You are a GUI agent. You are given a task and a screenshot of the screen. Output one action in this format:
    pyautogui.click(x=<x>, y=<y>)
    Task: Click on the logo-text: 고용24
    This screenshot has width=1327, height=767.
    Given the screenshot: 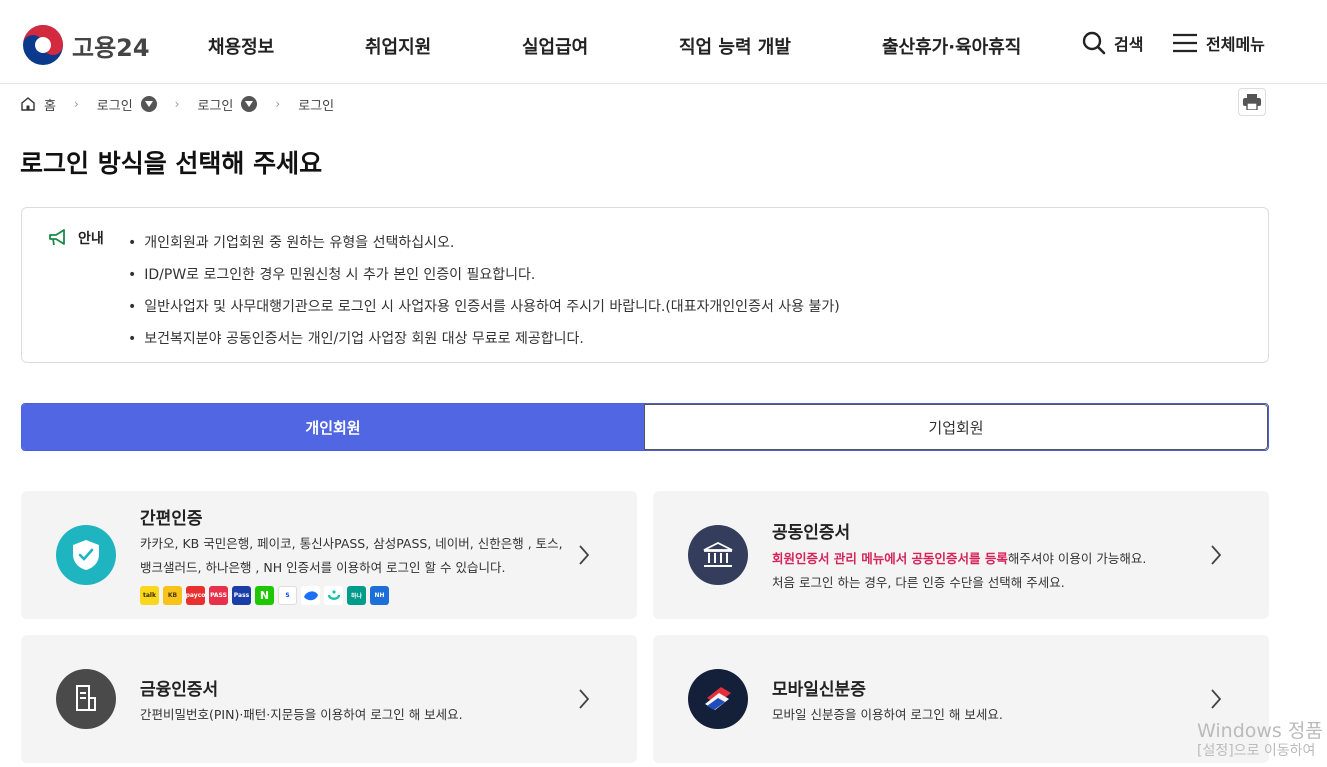 What is the action you would take?
    pyautogui.click(x=111, y=47)
    